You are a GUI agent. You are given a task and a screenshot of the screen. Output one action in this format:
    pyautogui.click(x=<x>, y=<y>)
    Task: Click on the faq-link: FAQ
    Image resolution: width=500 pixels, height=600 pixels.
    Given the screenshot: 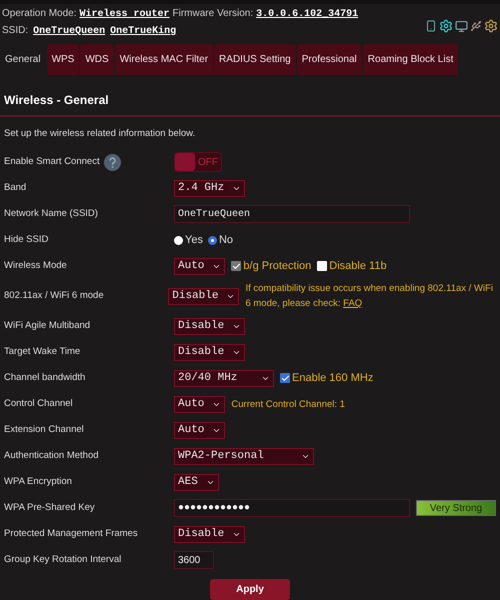 What is the action you would take?
    pyautogui.click(x=352, y=303)
    